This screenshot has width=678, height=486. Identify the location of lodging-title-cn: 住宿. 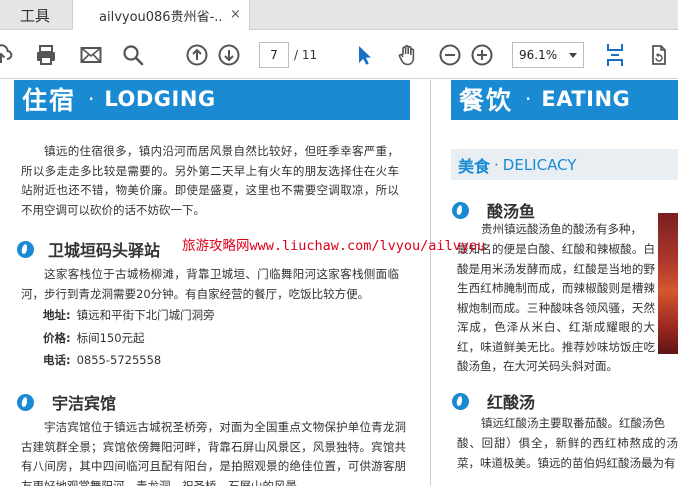
(49, 100).